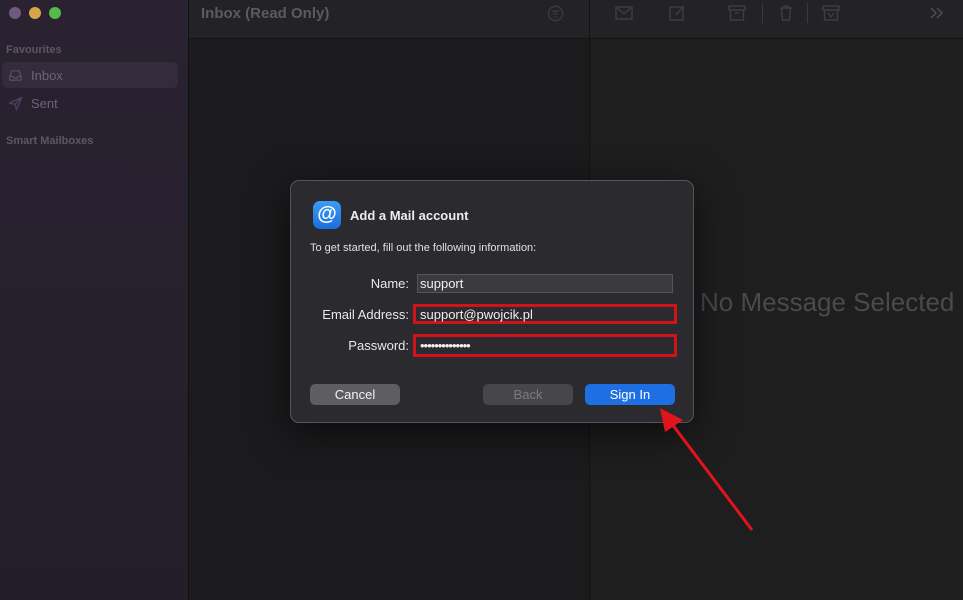  Describe the element at coordinates (15, 103) in the screenshot. I see `paper-plane-icon` at that location.